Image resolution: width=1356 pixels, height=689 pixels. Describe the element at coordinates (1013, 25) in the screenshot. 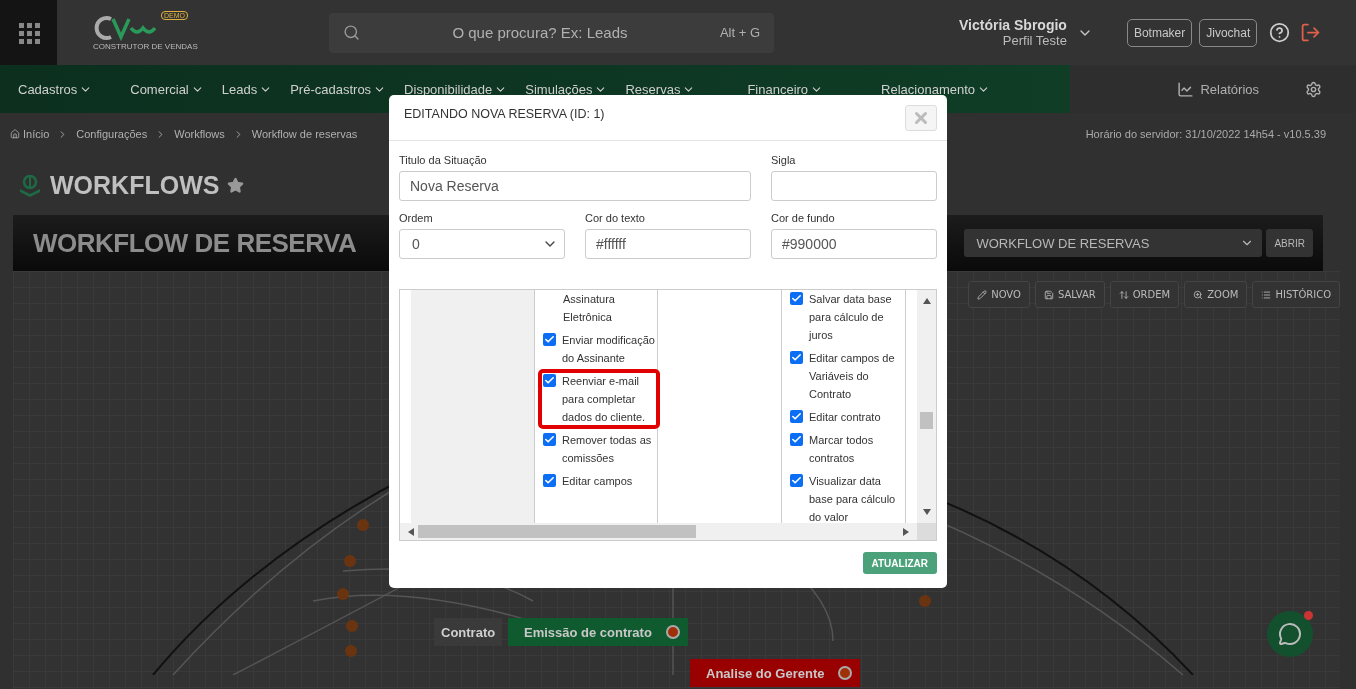

I see `user-name: Victória Sbrogio` at that location.